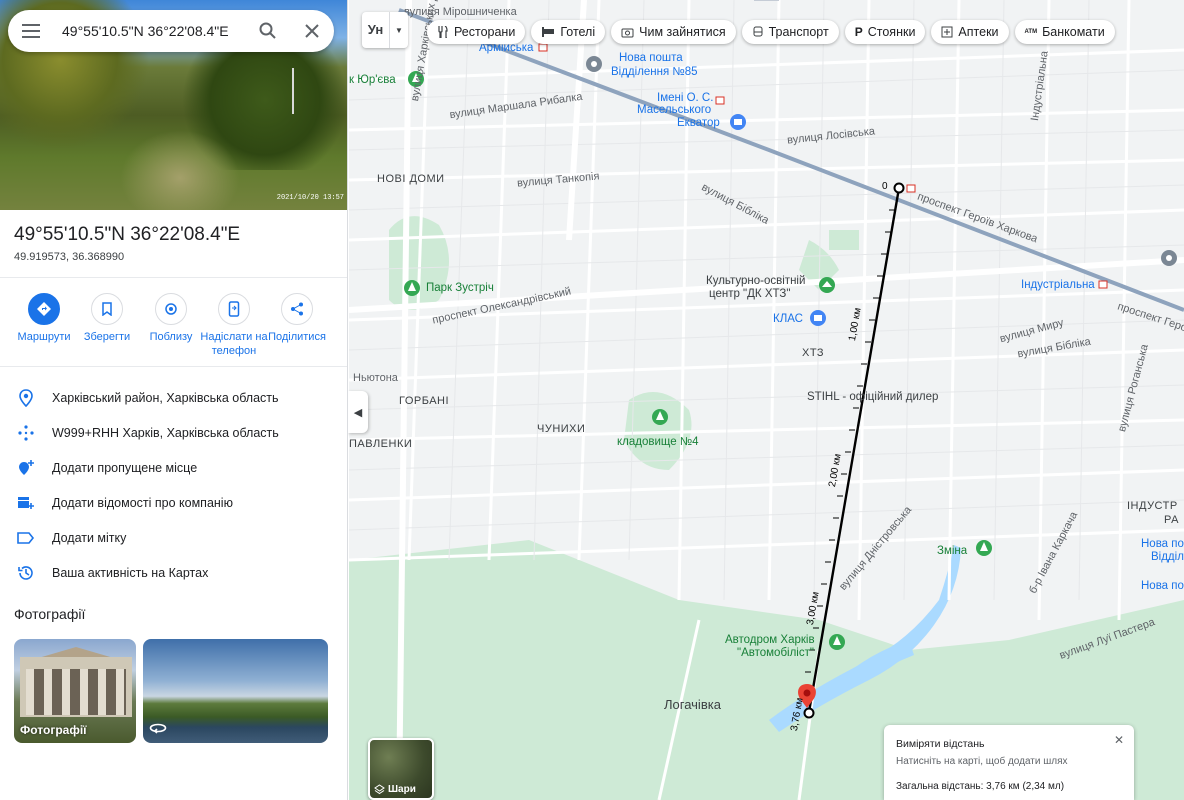 This screenshot has height=800, width=1184. Describe the element at coordinates (1031, 32) in the screenshot. I see `atm-icon: ATM` at that location.